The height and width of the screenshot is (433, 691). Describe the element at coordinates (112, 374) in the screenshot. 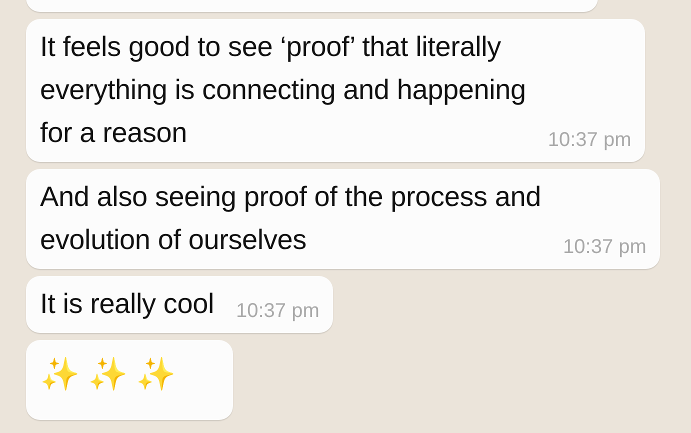

I see `emoji-message: ✨✨✨` at that location.